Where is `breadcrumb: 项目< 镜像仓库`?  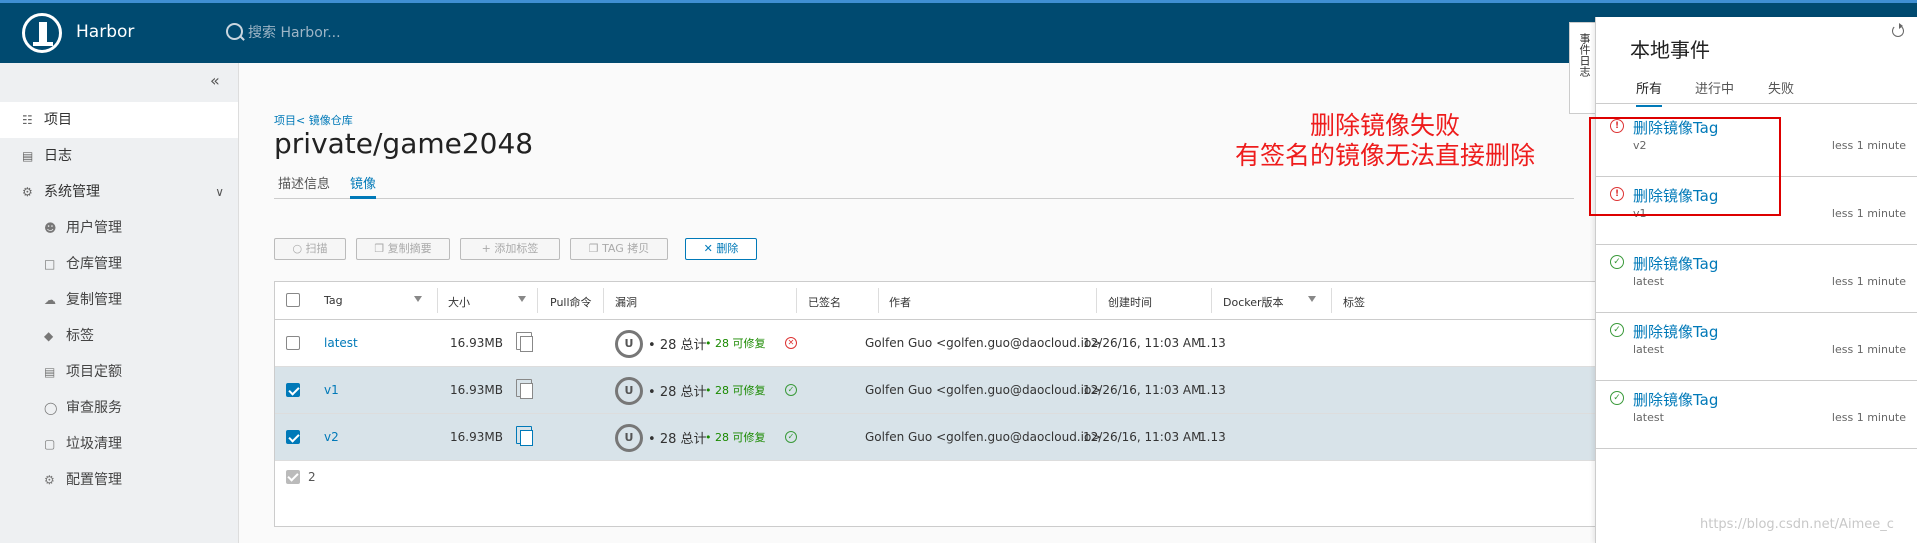
breadcrumb: 项目< 镜像仓库 is located at coordinates (313, 120).